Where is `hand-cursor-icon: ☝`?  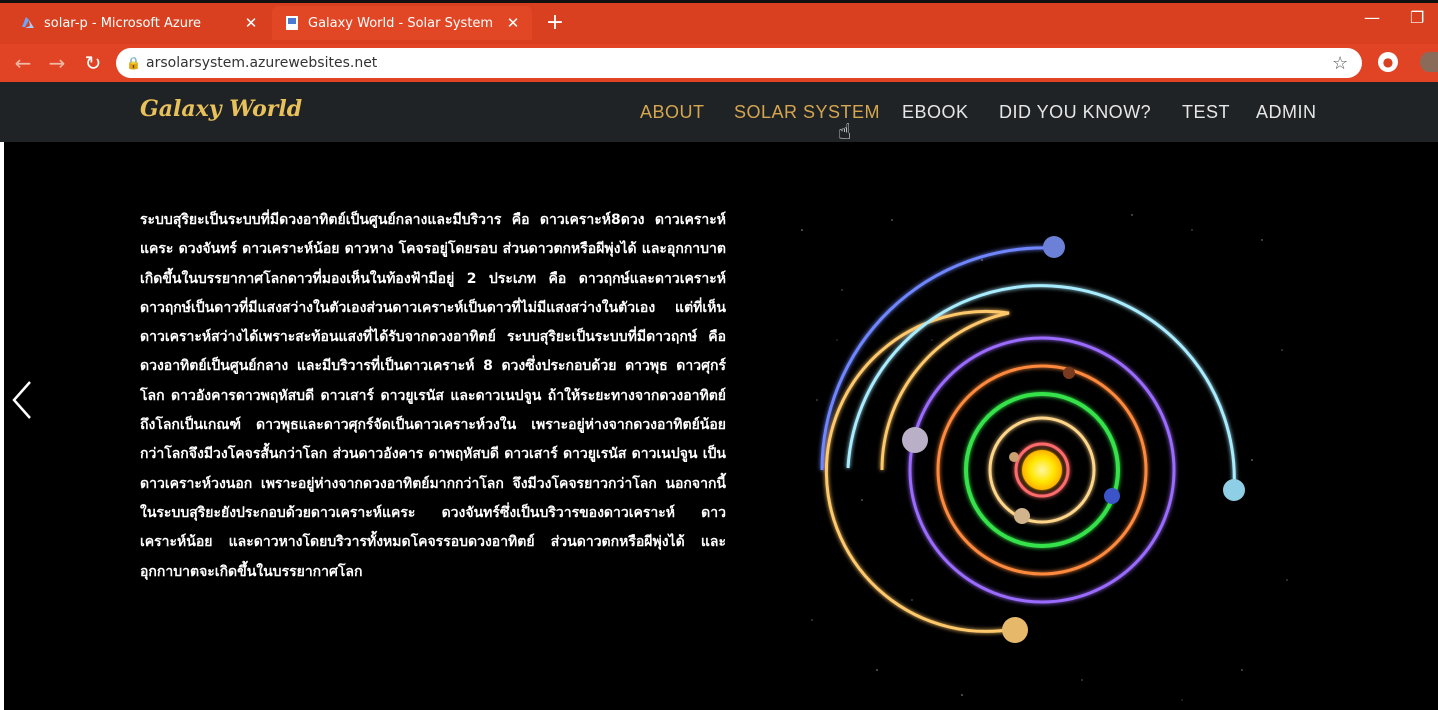
hand-cursor-icon: ☝ is located at coordinates (845, 132).